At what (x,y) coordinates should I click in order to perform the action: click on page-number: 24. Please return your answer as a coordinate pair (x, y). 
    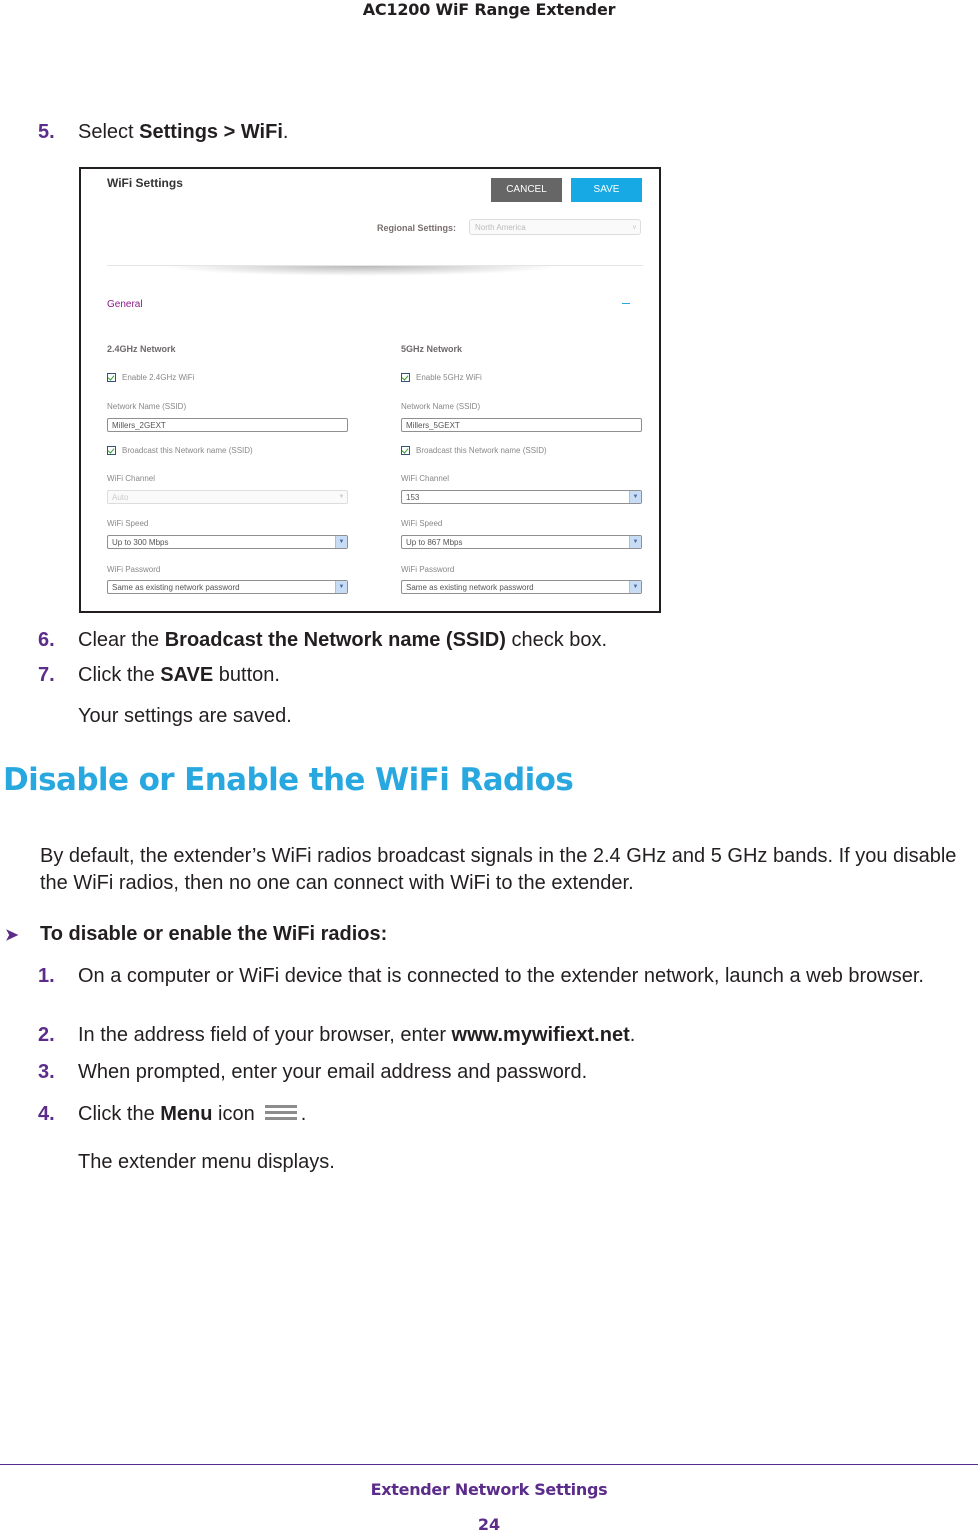
    Looking at the image, I should click on (489, 1524).